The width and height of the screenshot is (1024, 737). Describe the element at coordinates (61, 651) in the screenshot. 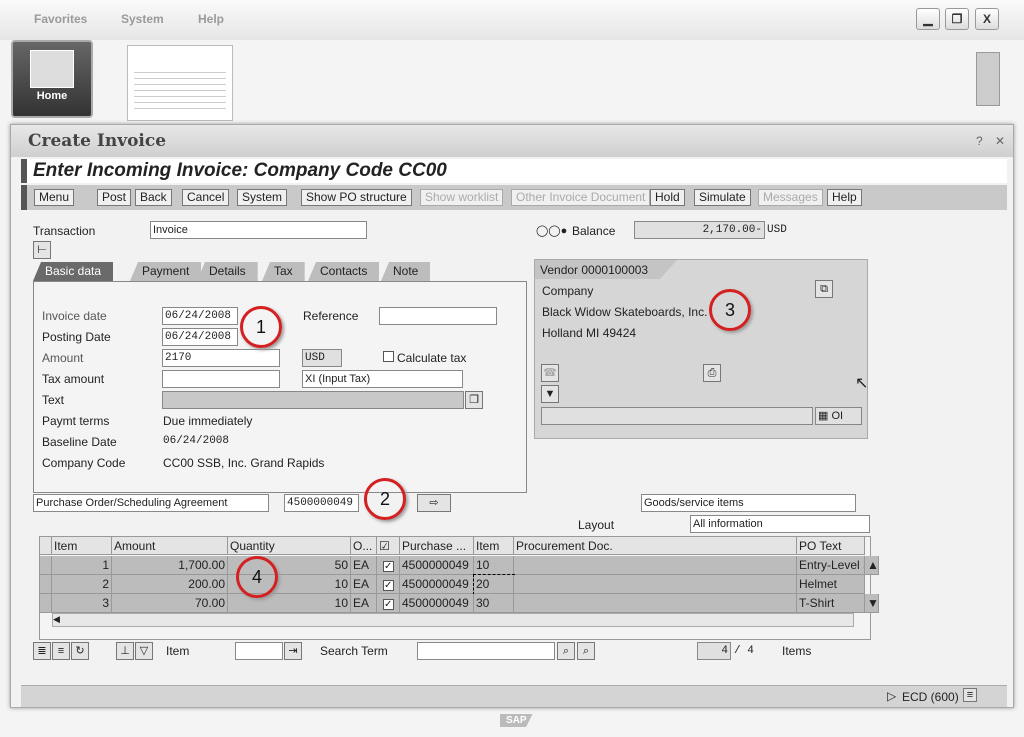

I see `deselect-icon: ≡` at that location.